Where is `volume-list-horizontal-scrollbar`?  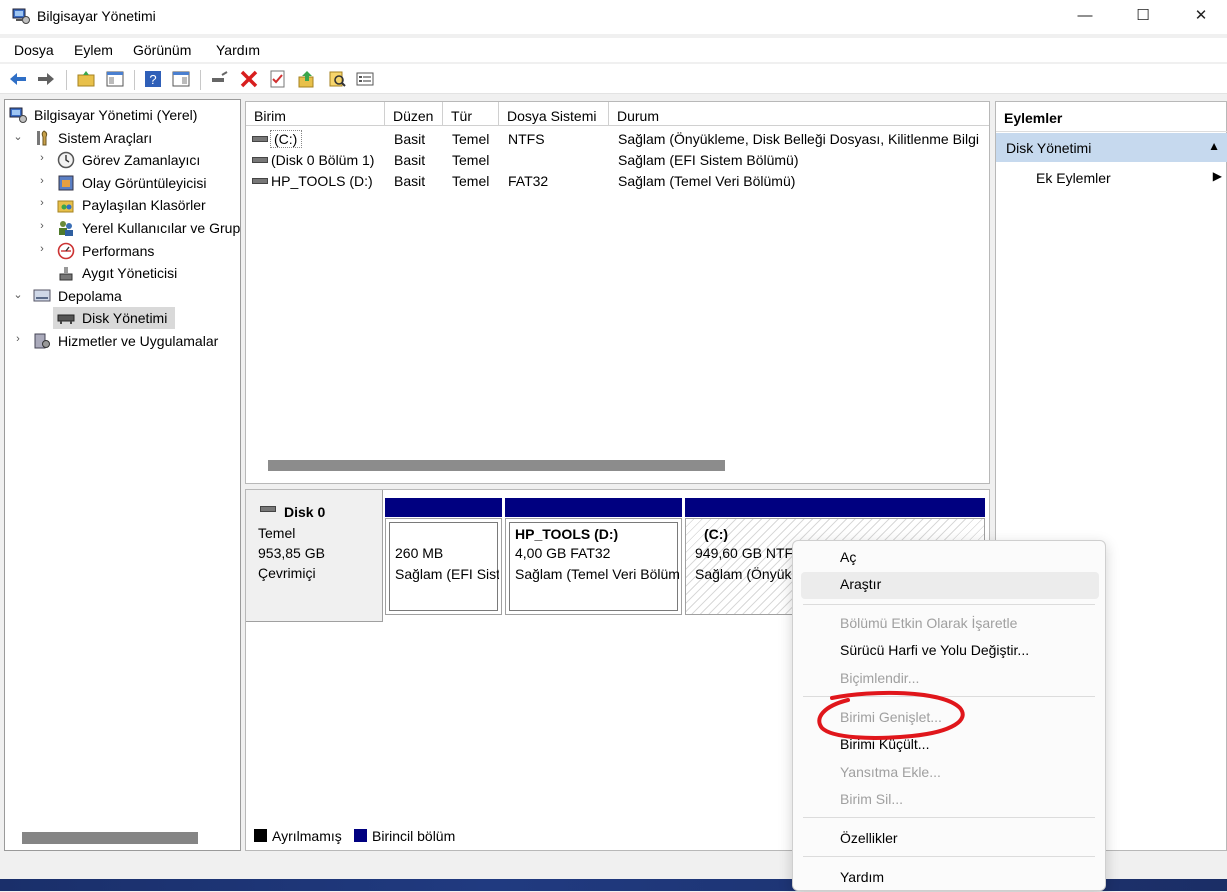 volume-list-horizontal-scrollbar is located at coordinates (496, 465).